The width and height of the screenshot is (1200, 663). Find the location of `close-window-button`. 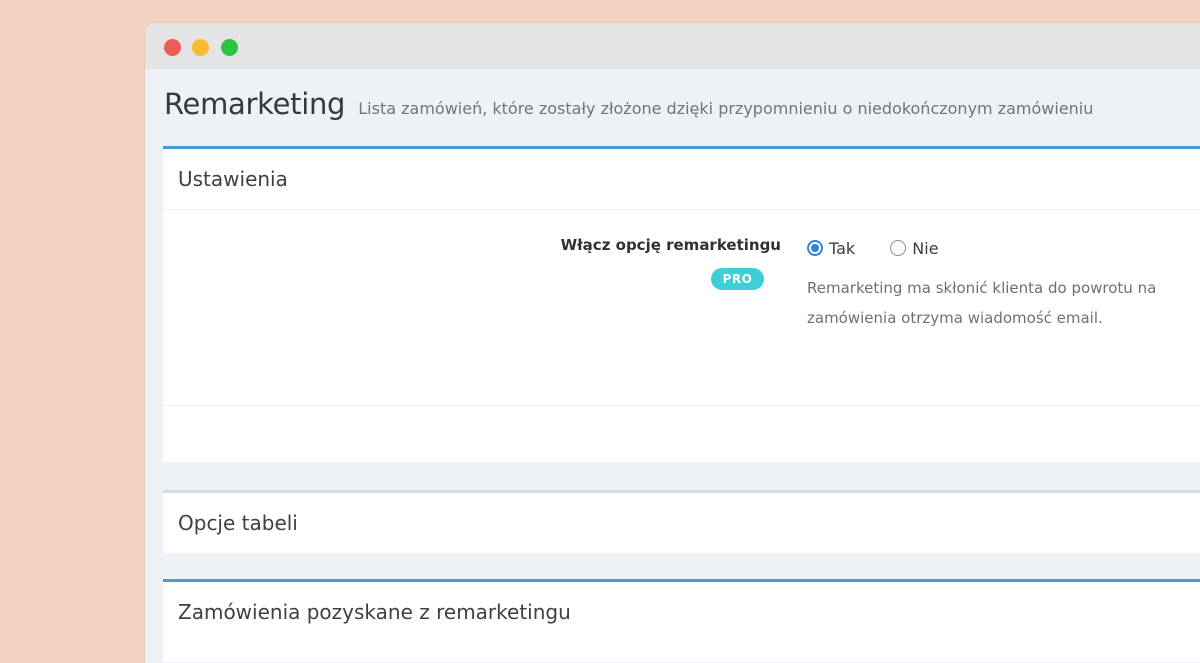

close-window-button is located at coordinates (172, 47).